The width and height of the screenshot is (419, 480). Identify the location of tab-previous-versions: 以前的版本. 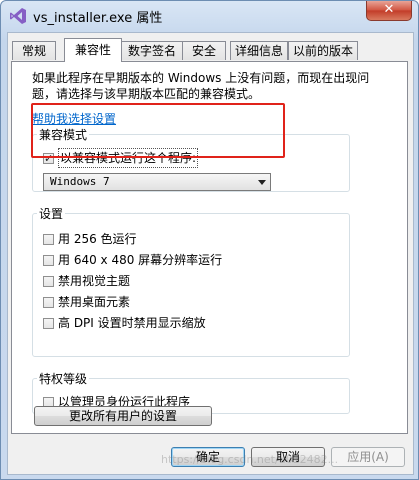
(323, 50).